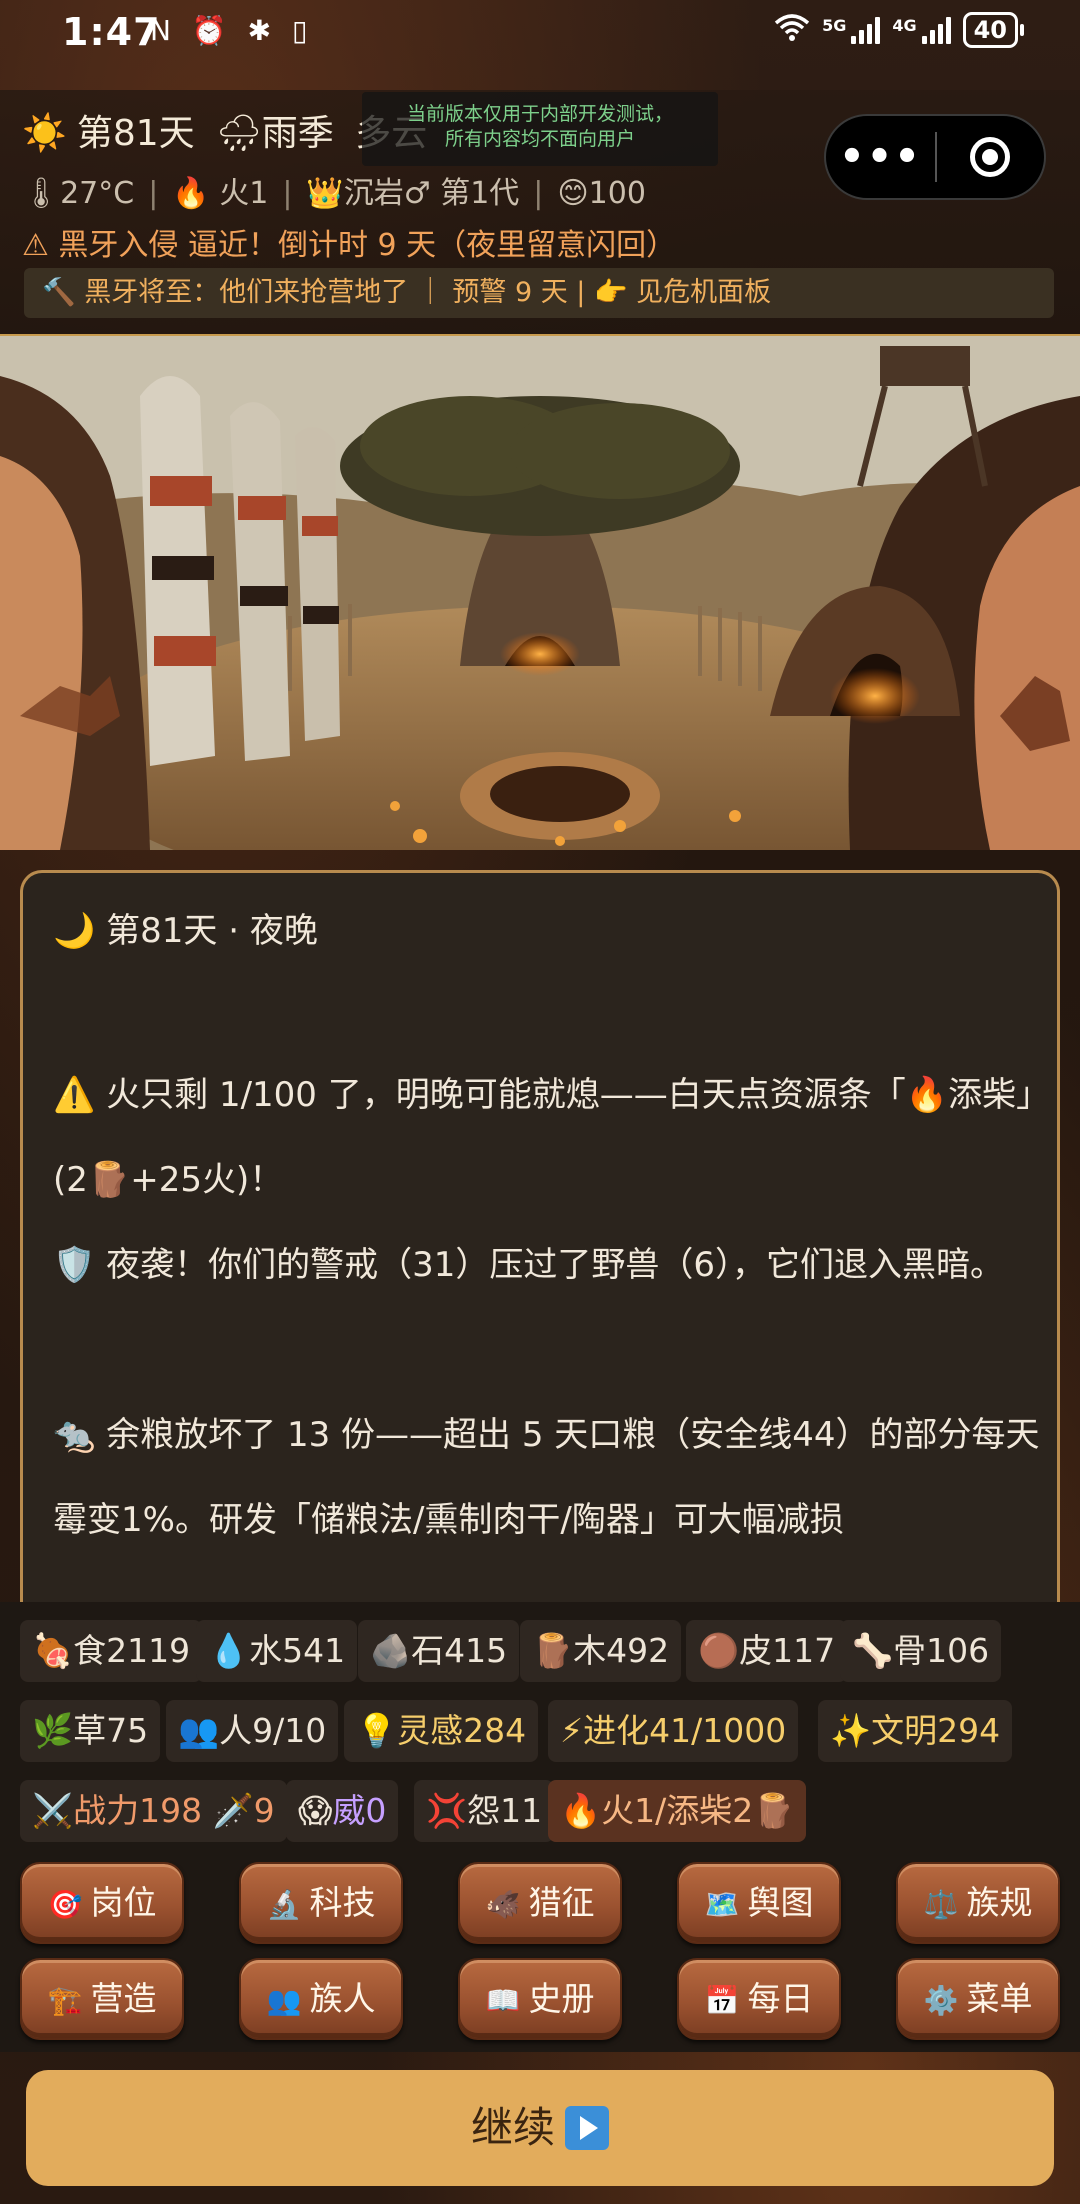  What do you see at coordinates (587, 2127) in the screenshot?
I see `play-icon` at bounding box center [587, 2127].